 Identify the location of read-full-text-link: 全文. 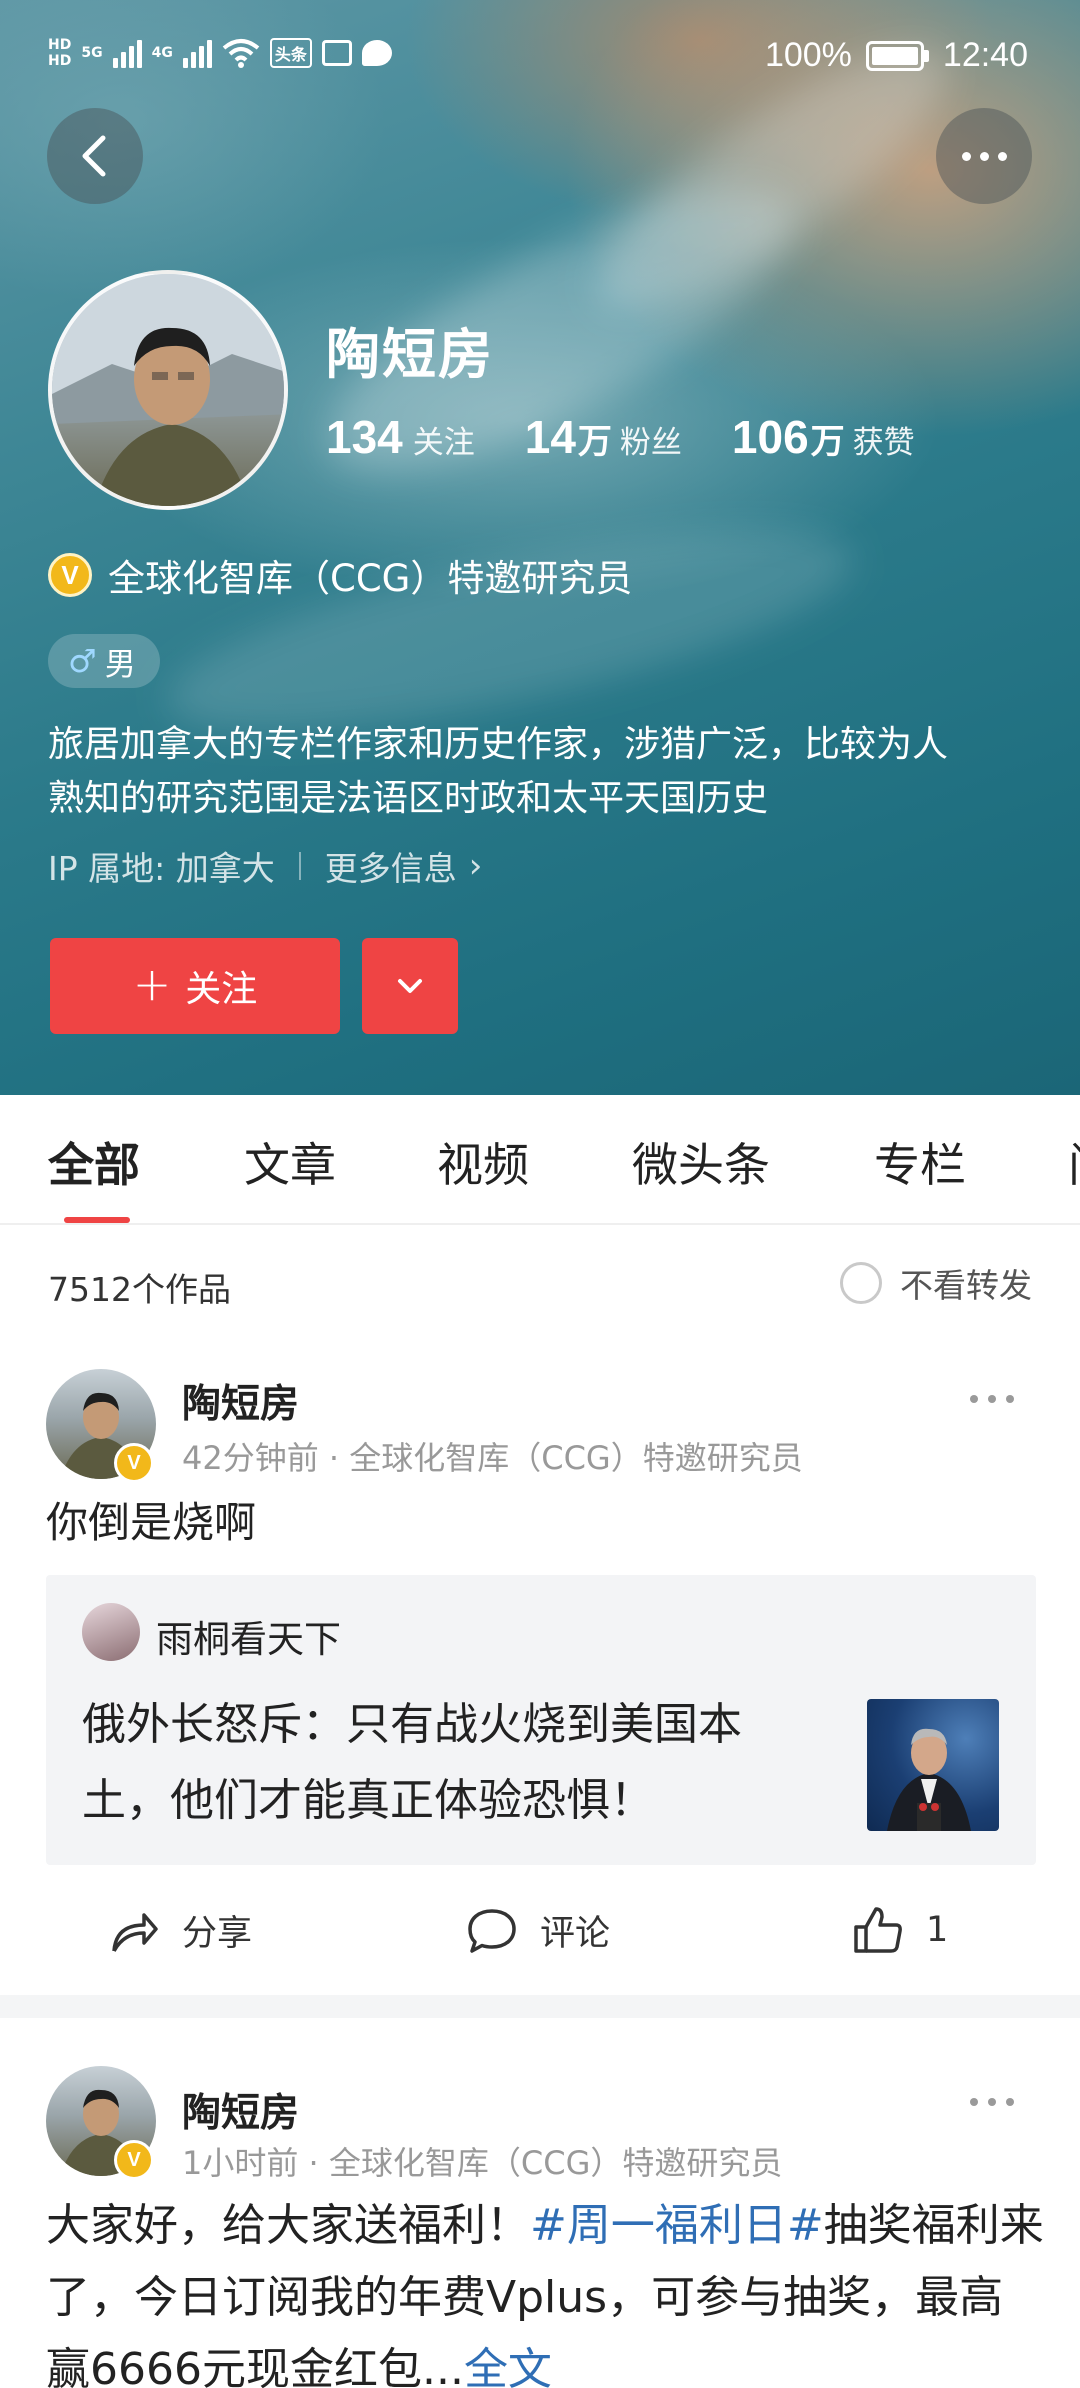
(508, 2366).